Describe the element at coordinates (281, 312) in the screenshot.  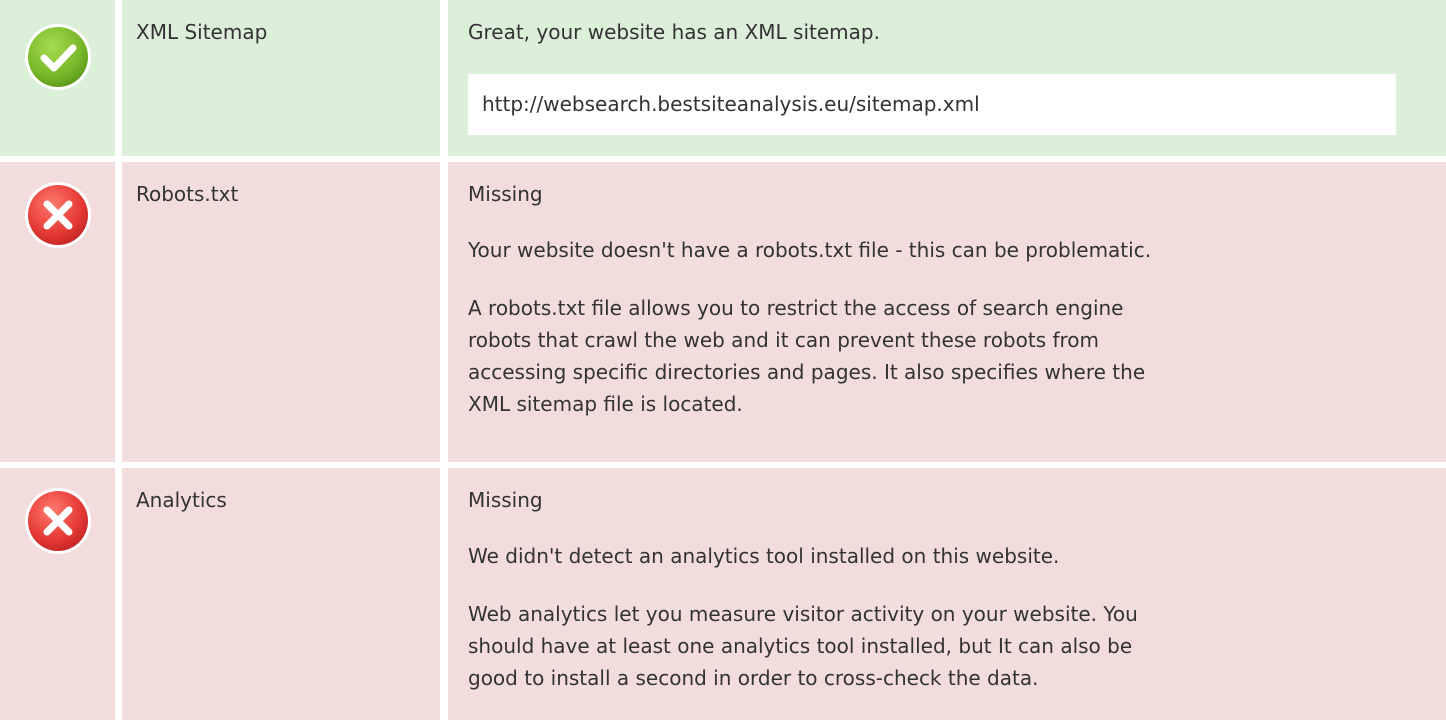
I see `check-name-cell: Robots.txt` at that location.